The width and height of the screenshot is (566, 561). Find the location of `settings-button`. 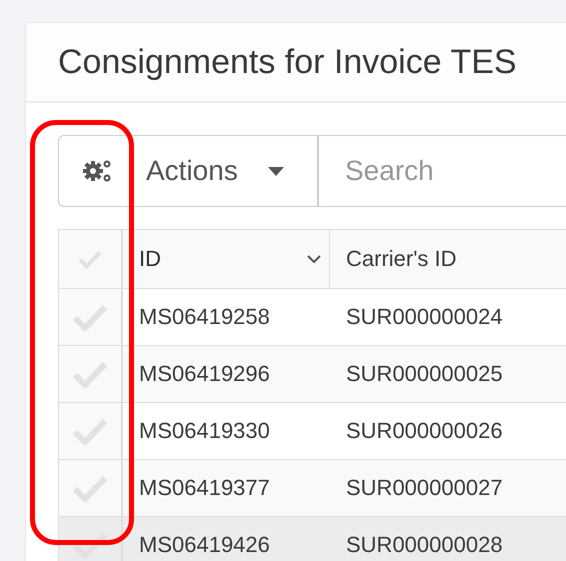

settings-button is located at coordinates (97, 171).